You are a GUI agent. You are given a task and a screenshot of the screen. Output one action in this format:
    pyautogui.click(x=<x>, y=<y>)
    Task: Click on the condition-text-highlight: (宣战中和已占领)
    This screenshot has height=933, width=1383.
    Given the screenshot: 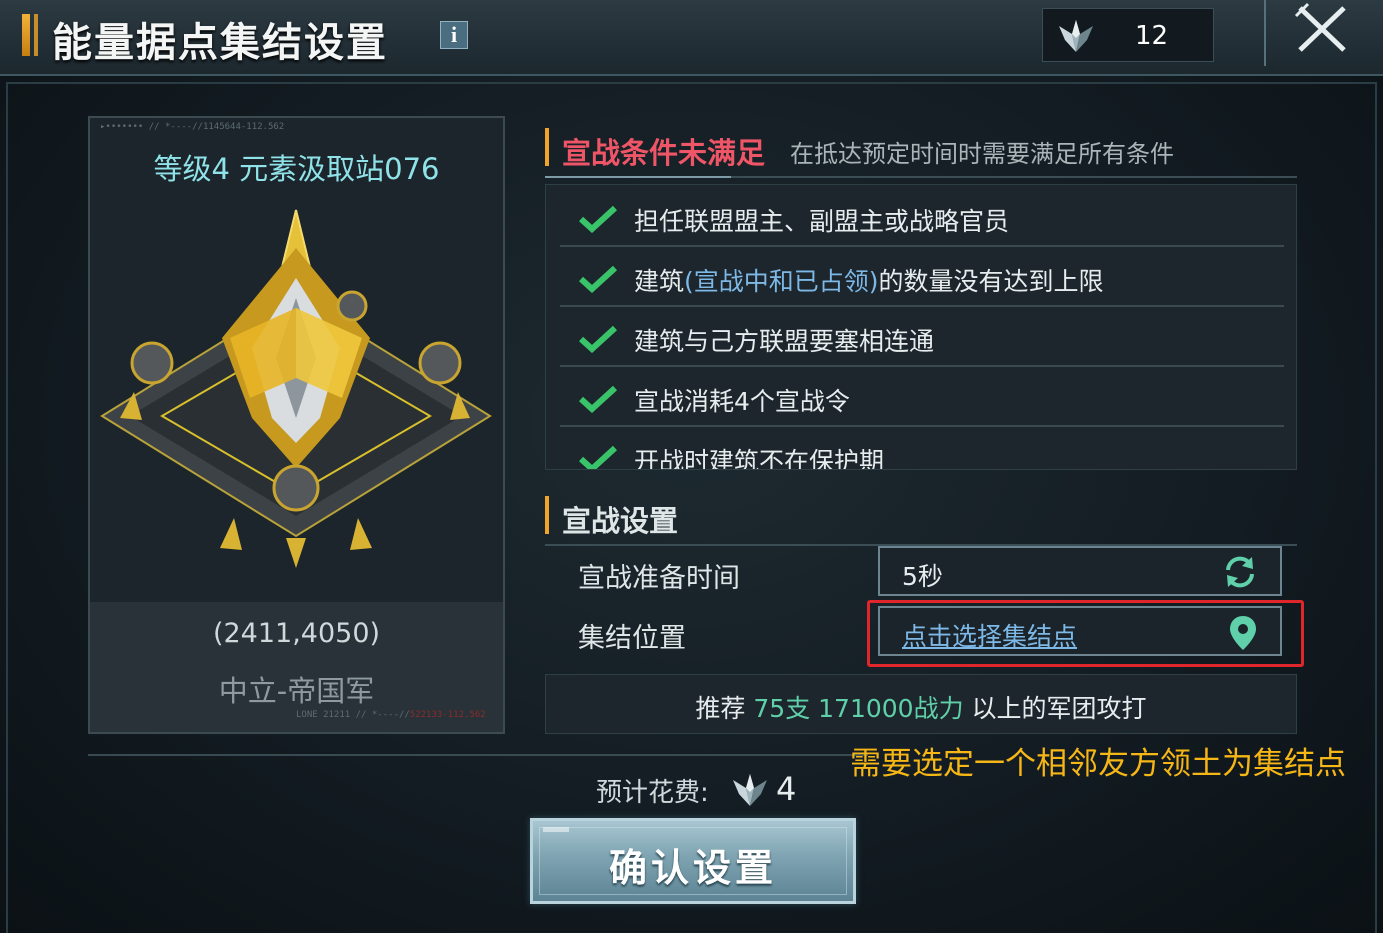 What is the action you would take?
    pyautogui.click(x=781, y=281)
    